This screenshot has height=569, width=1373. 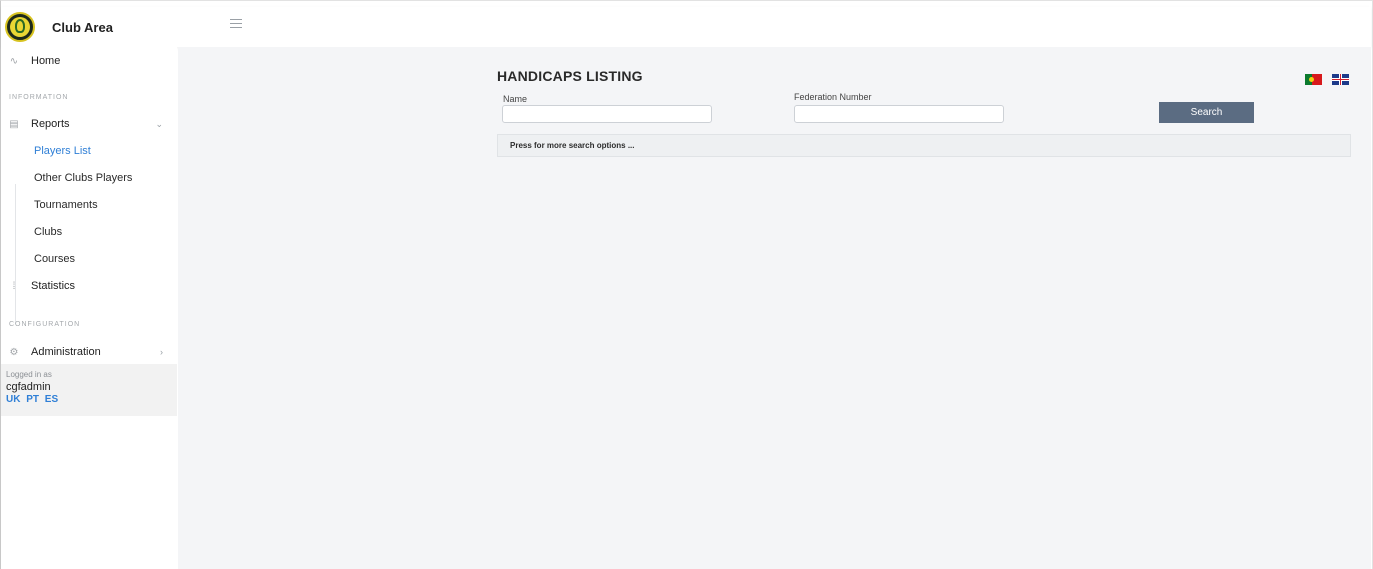 What do you see at coordinates (14, 61) in the screenshot?
I see `activity-icon: ∿` at bounding box center [14, 61].